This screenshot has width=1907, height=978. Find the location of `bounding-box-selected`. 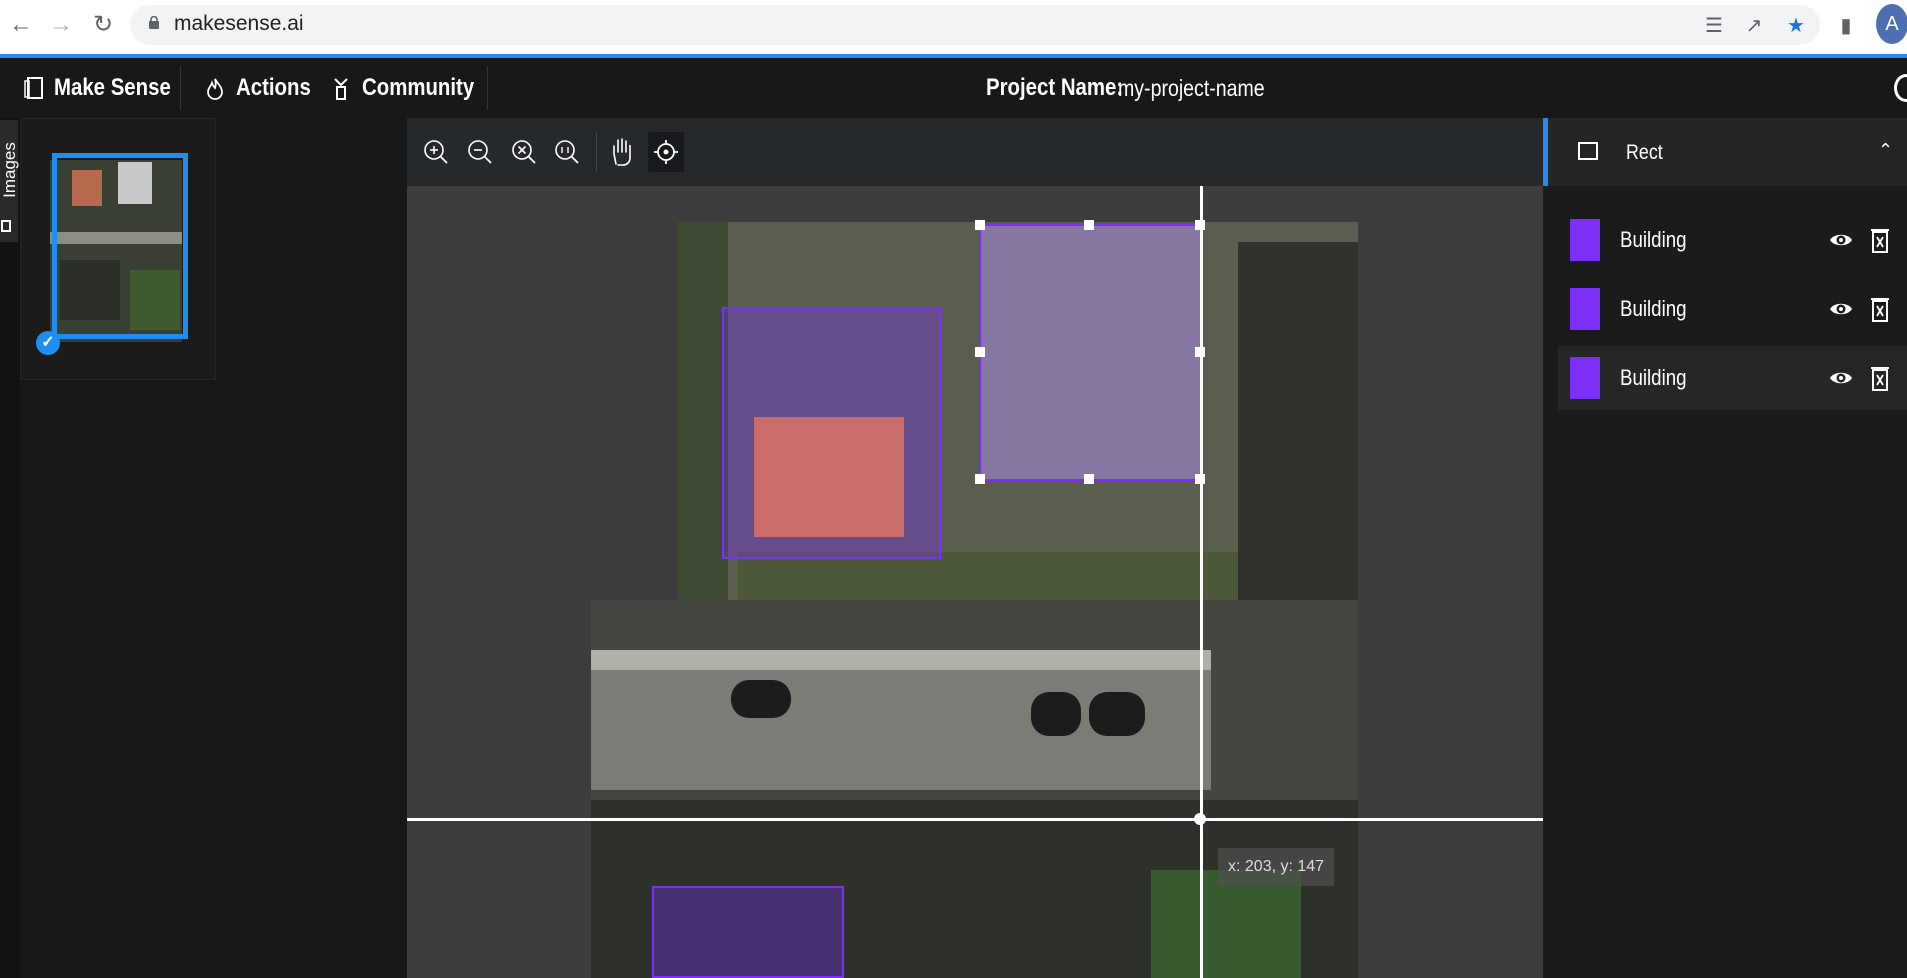

bounding-box-selected is located at coordinates (1090, 352).